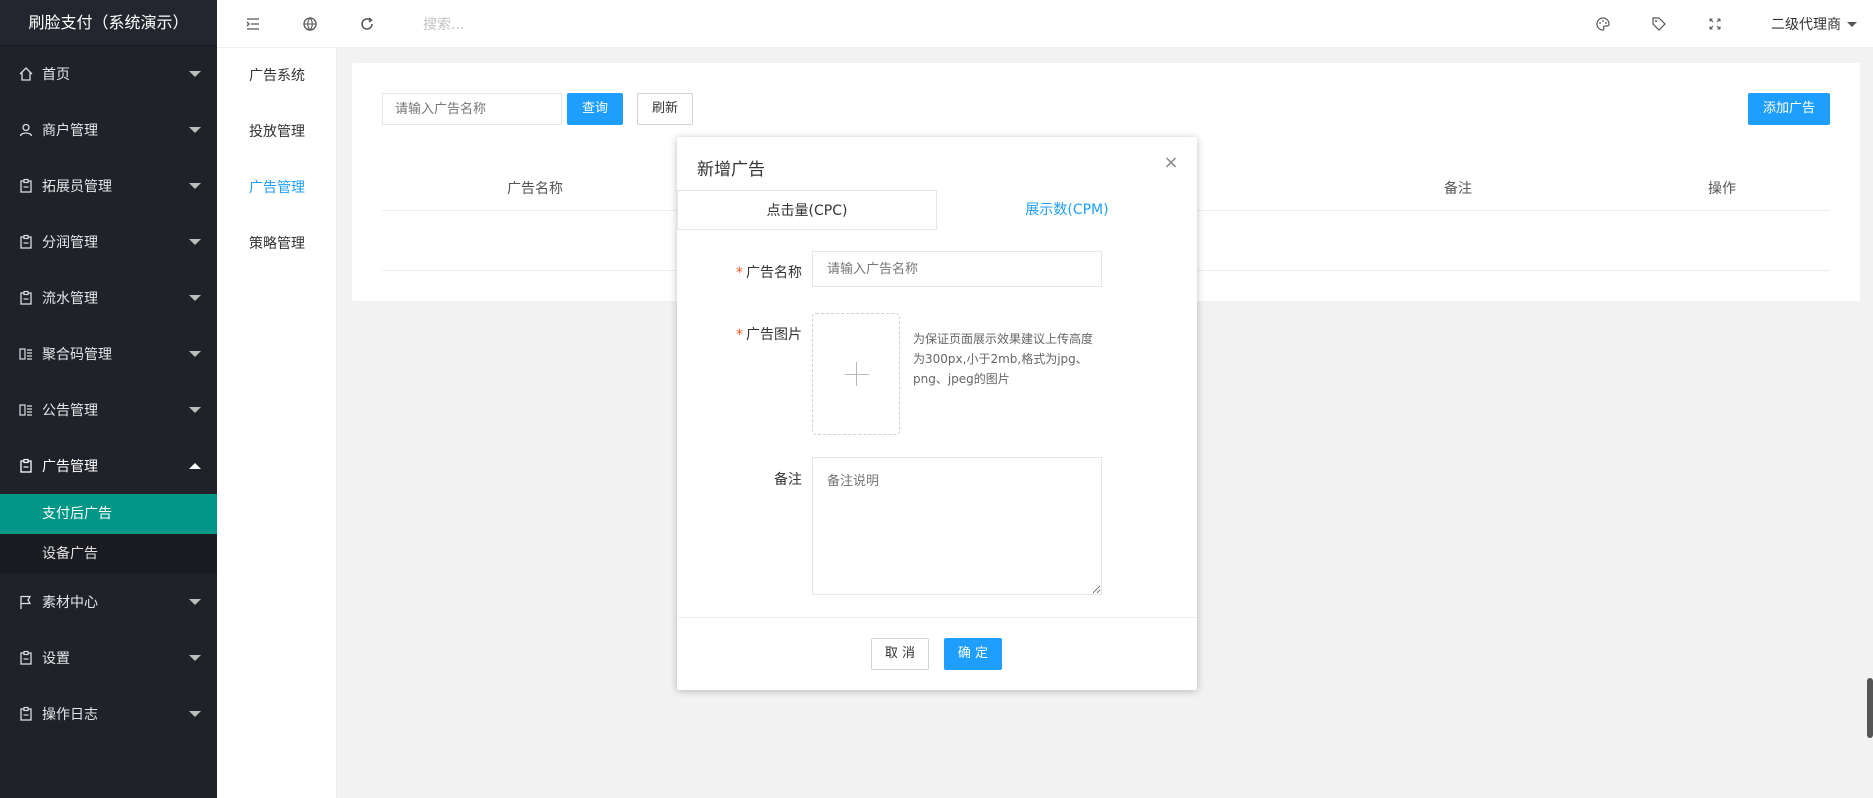  Describe the element at coordinates (253, 24) in the screenshot. I see `menu-collapse-icon` at that location.